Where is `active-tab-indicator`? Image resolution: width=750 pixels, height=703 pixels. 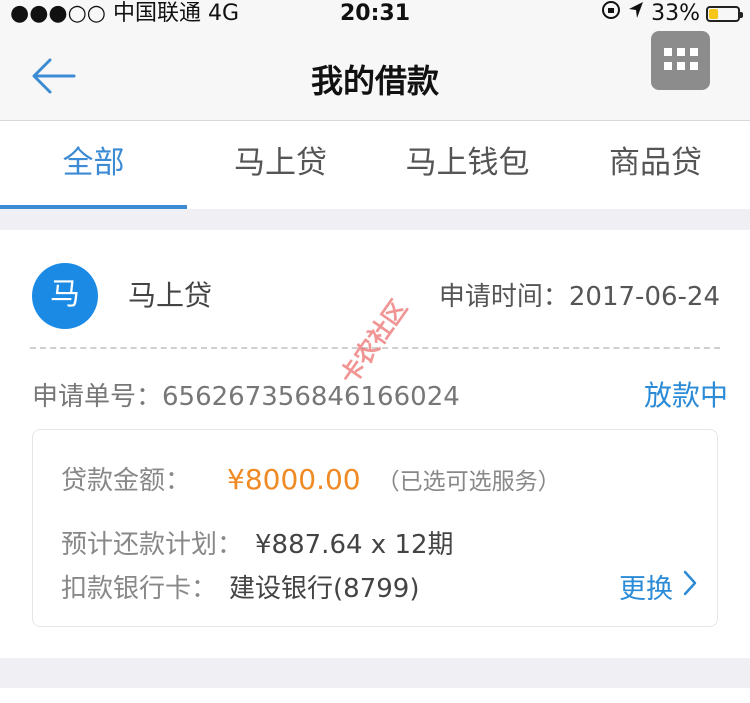 active-tab-indicator is located at coordinates (93, 207).